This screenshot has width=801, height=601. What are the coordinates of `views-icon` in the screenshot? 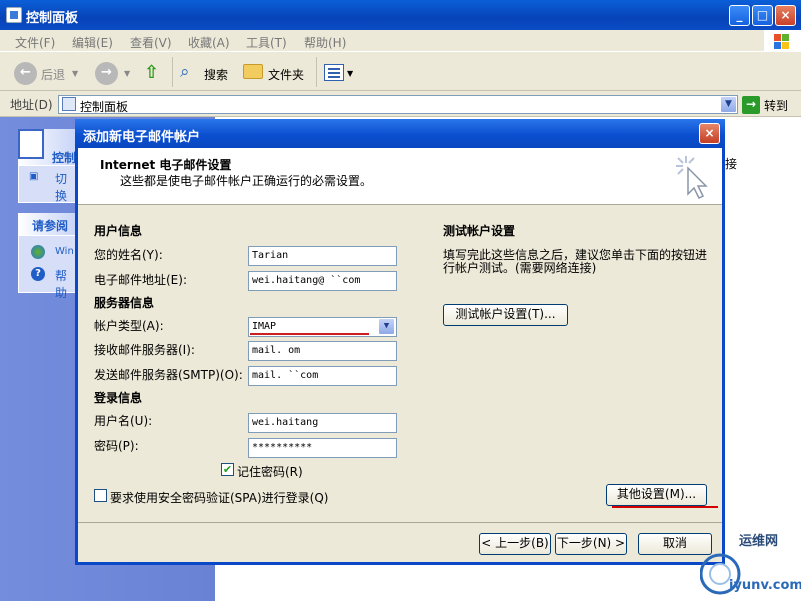 It's located at (334, 72).